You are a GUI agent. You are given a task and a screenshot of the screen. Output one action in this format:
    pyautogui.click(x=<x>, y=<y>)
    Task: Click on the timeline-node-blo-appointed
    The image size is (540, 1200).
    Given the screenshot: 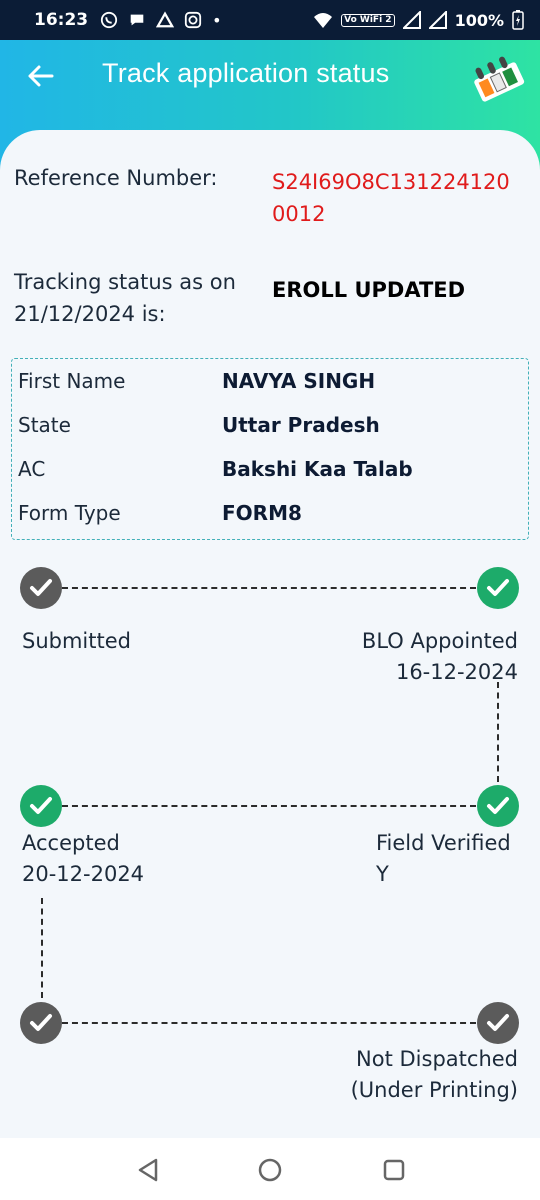 What is the action you would take?
    pyautogui.click(x=498, y=588)
    